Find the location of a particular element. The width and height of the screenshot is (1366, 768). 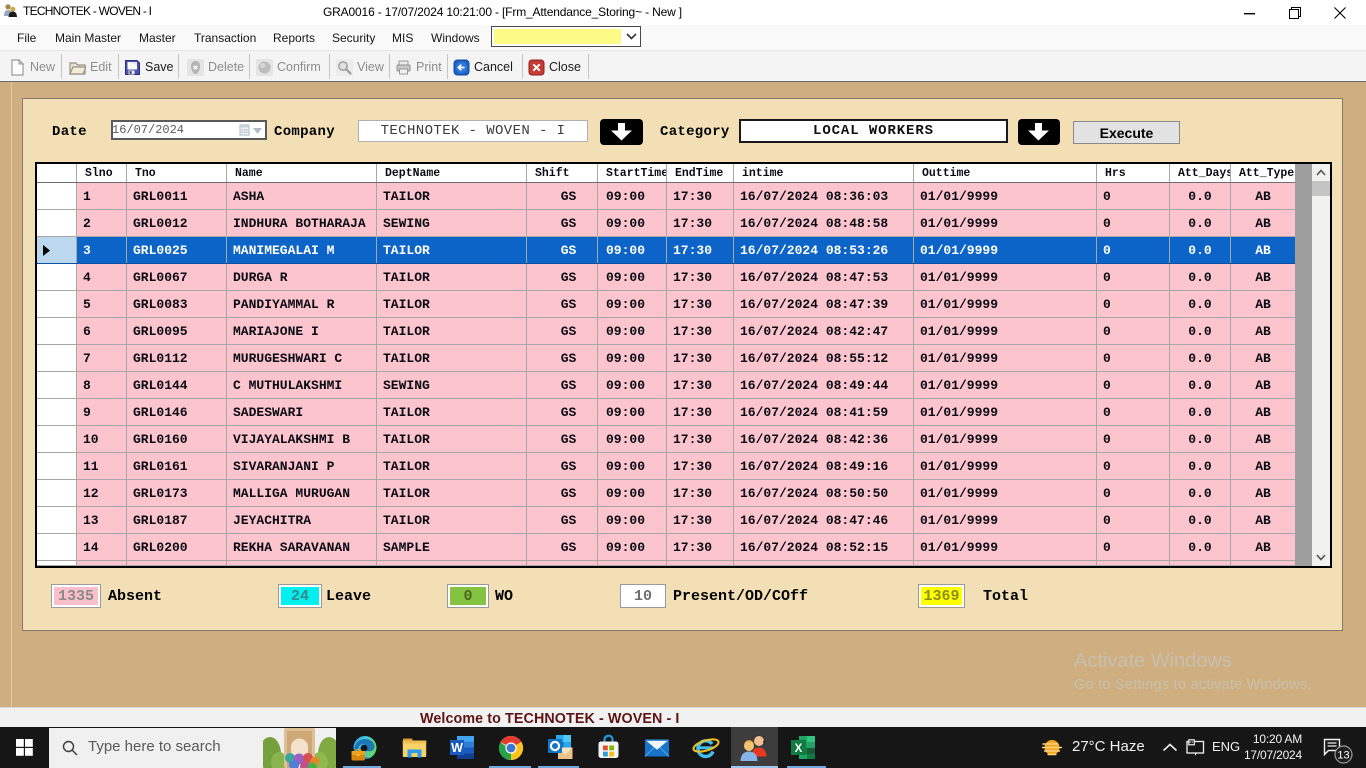

svg-text: 13 is located at coordinates (1343, 756).